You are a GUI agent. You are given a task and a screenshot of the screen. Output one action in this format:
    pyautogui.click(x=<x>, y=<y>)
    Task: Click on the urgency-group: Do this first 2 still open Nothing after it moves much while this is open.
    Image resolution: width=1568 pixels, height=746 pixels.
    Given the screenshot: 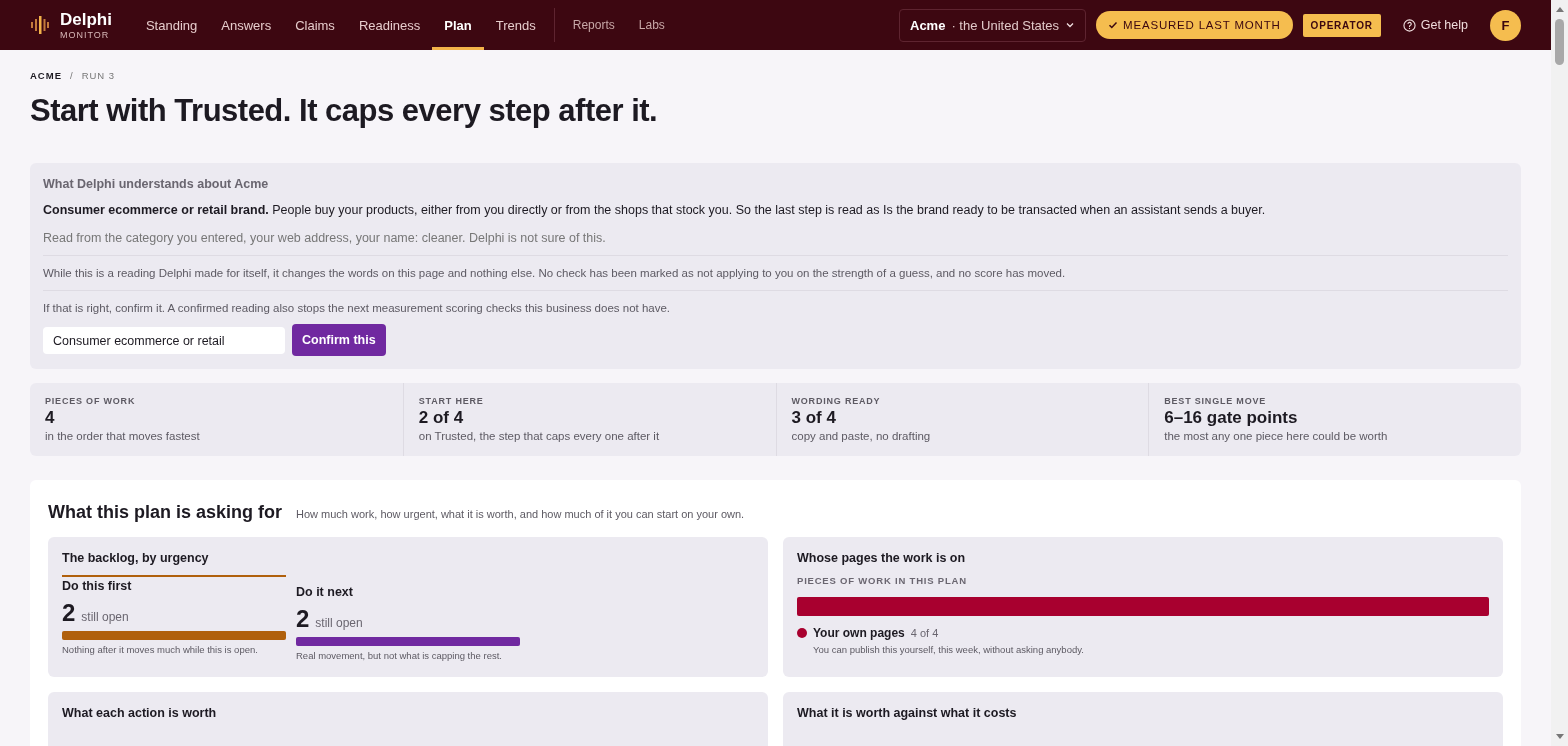 What is the action you would take?
    pyautogui.click(x=174, y=618)
    